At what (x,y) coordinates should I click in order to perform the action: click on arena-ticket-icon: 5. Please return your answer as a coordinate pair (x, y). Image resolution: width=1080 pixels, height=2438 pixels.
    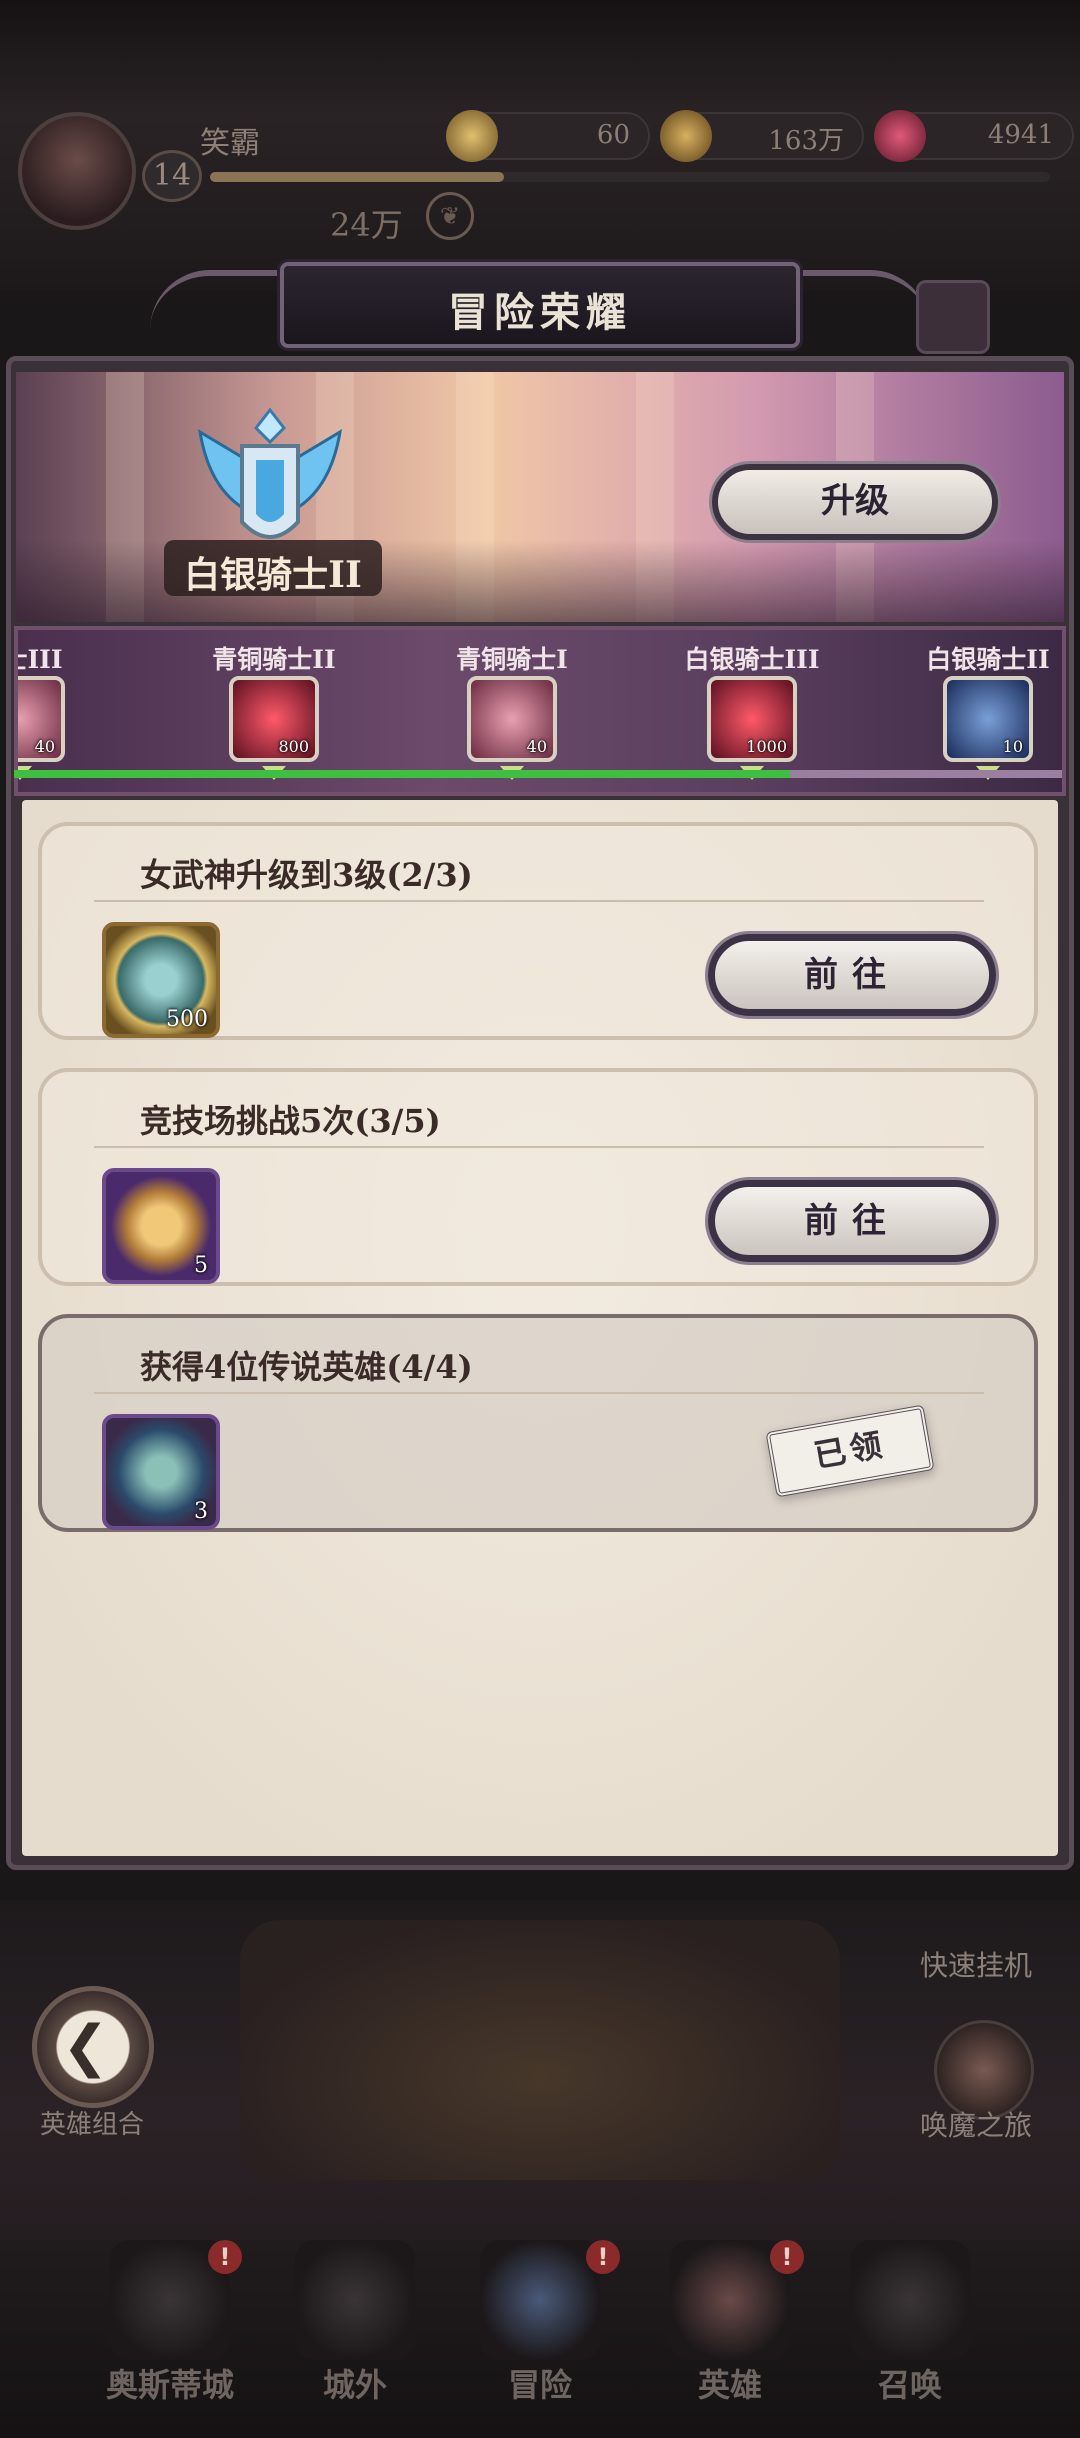
    Looking at the image, I should click on (161, 1226).